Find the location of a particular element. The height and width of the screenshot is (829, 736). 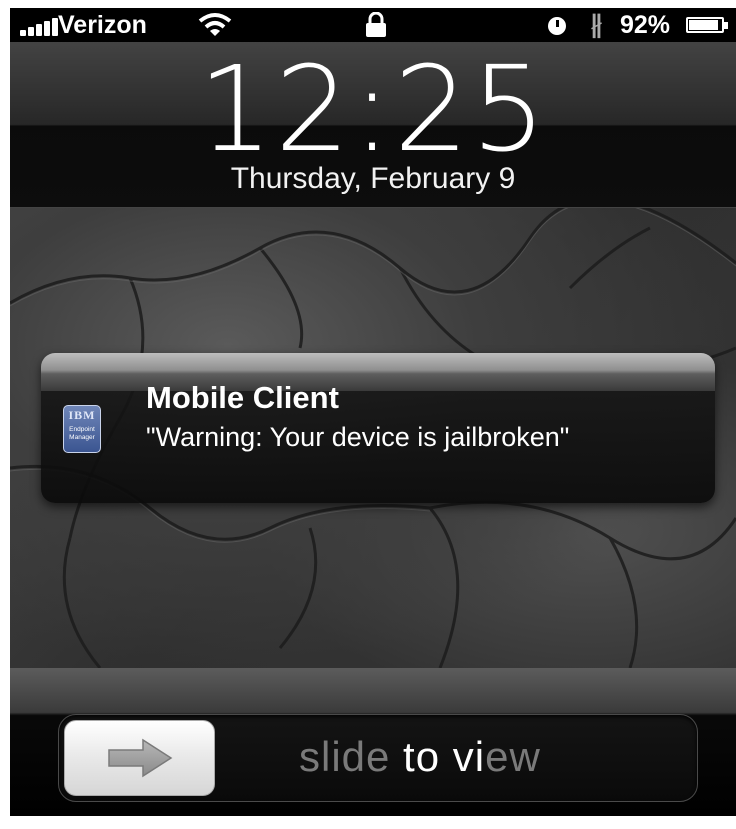

app-icon-logo: IBM is located at coordinates (82, 415).